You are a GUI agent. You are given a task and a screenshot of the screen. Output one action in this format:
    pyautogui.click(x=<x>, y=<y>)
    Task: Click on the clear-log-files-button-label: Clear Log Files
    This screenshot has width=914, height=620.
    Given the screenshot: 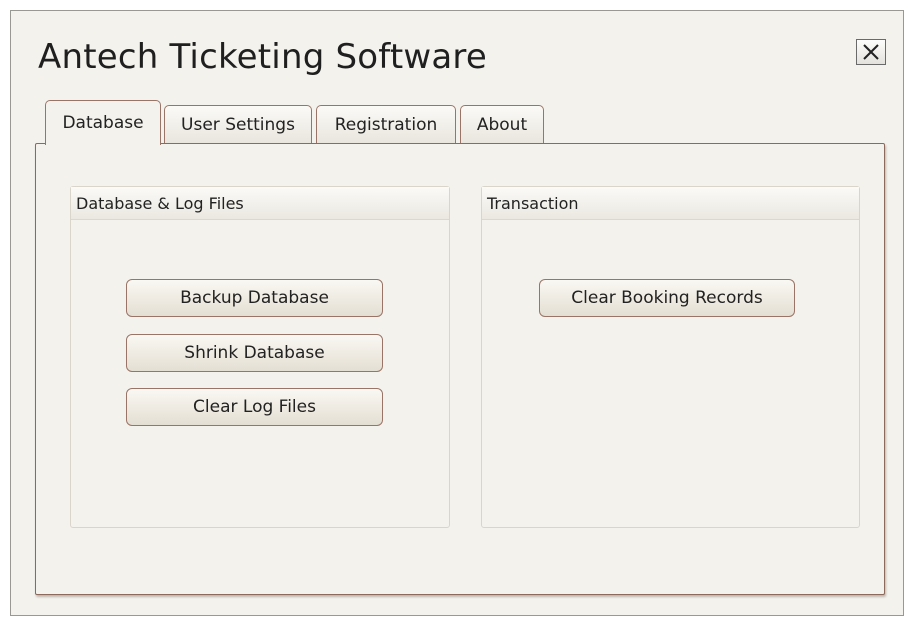 What is the action you would take?
    pyautogui.click(x=254, y=407)
    